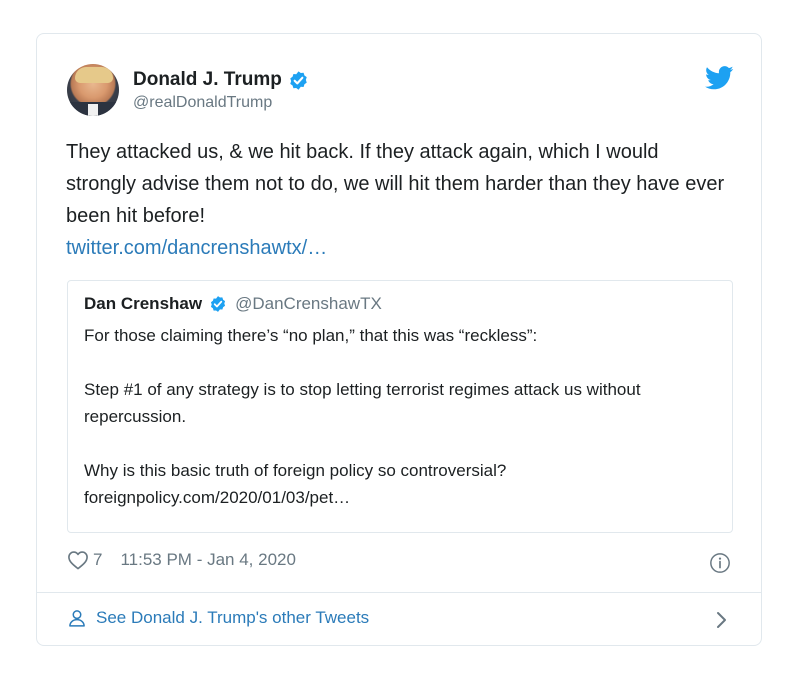 The image size is (799, 700). What do you see at coordinates (207, 80) in the screenshot?
I see `author-display-name: Donald J. Trump` at bounding box center [207, 80].